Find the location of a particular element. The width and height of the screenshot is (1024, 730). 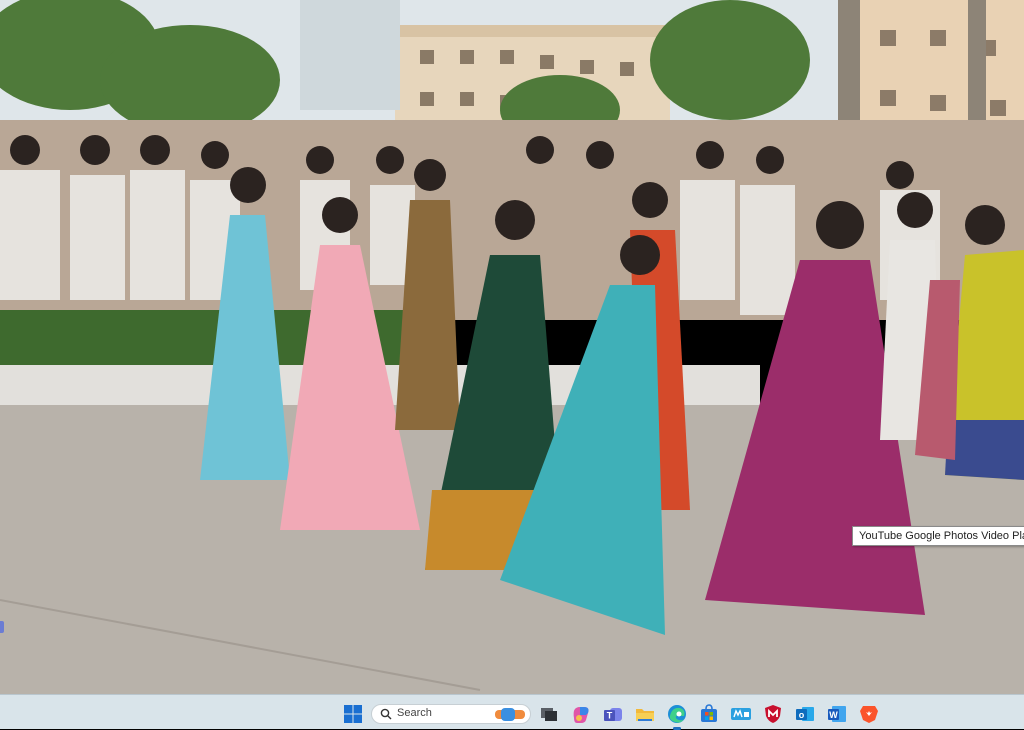

outlook-letter: o is located at coordinates (802, 715).